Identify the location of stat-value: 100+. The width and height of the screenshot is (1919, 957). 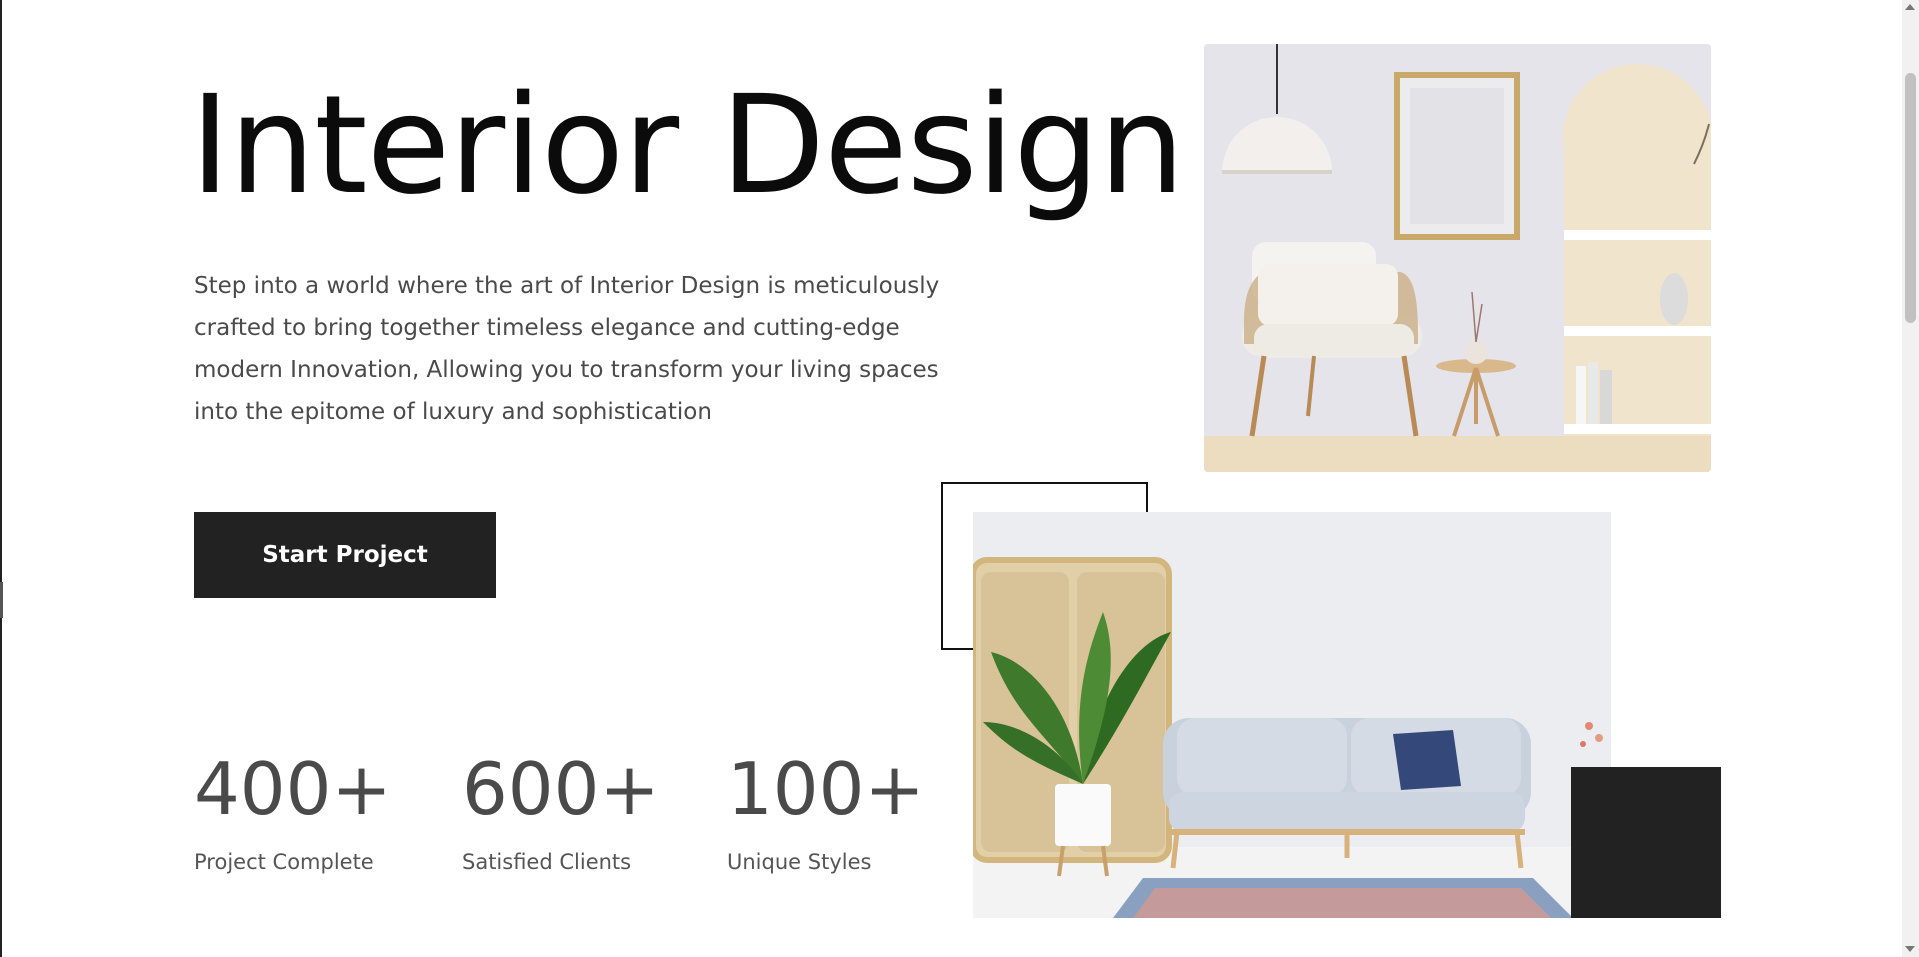
(826, 789).